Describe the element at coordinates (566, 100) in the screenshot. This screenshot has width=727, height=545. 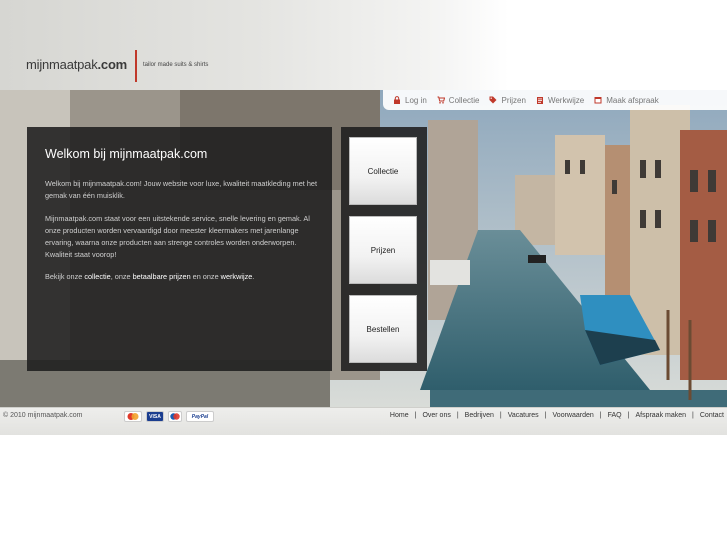
I see `nav-werkwijze-label: Werkwijze` at that location.